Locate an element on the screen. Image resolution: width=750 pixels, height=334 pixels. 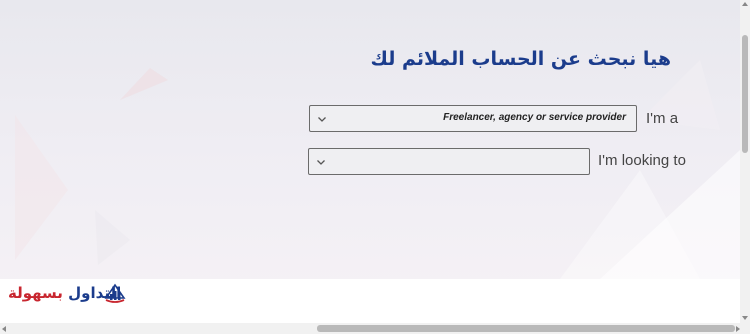
scroll-up-arrow-icon is located at coordinates (745, 4).